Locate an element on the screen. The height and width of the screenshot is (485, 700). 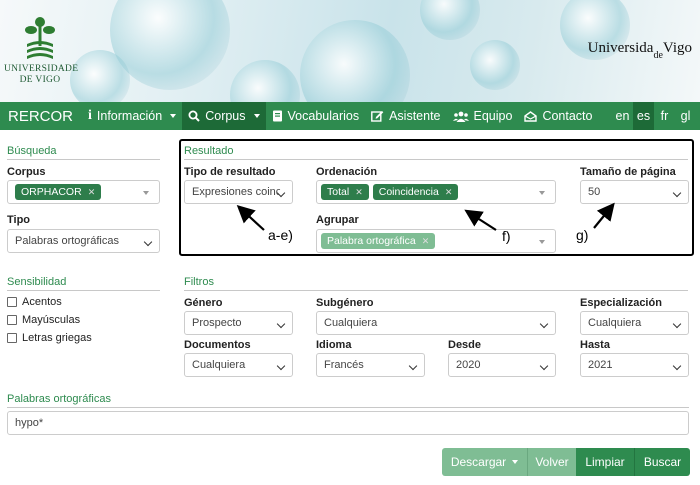
genero-label: Género is located at coordinates (203, 303).